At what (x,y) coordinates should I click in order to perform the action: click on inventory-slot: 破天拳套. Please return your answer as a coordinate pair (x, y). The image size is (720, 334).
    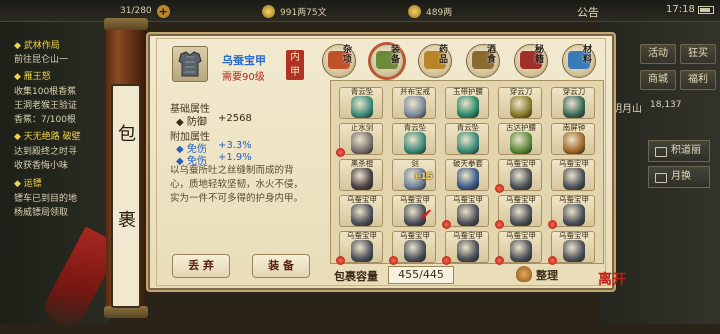
    Looking at the image, I should click on (467, 175).